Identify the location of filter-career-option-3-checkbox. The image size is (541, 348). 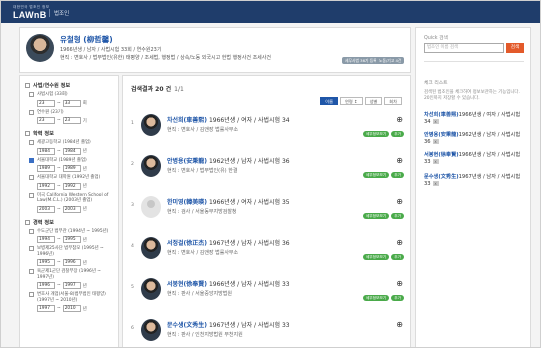
(31, 271).